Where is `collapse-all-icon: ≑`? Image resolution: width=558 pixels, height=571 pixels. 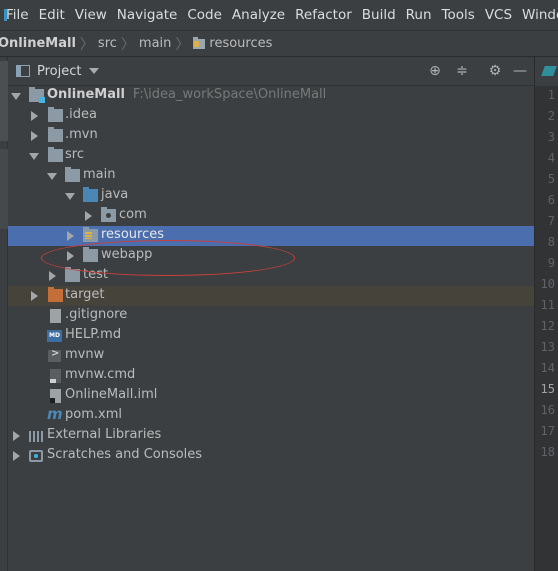
collapse-all-icon: ≑ is located at coordinates (462, 71).